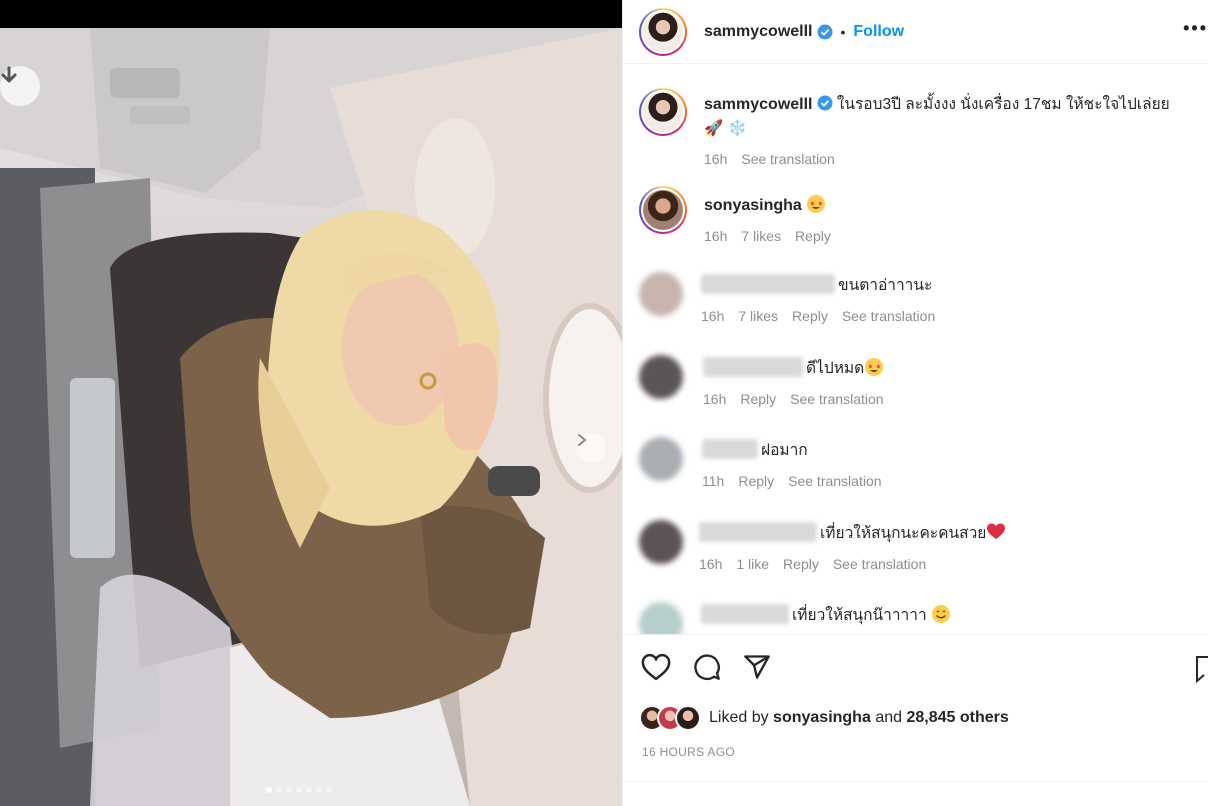 This screenshot has width=1208, height=806. What do you see at coordinates (713, 481) in the screenshot?
I see `comment-time: 11h` at bounding box center [713, 481].